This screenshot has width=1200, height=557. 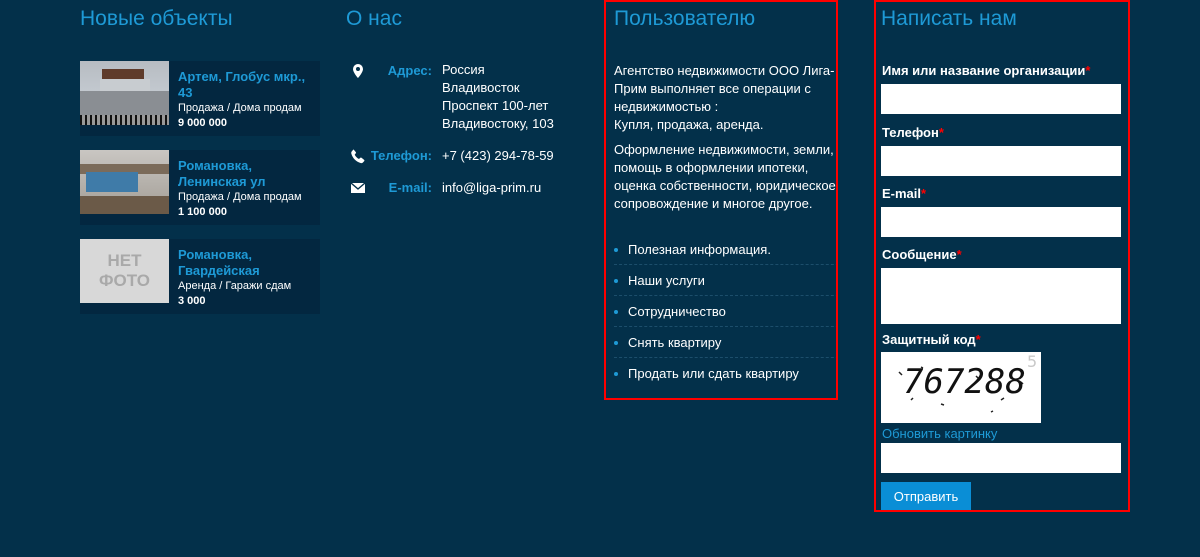 I want to click on services-line: помощь в оформлении ипотеки,, so click(x=711, y=167).